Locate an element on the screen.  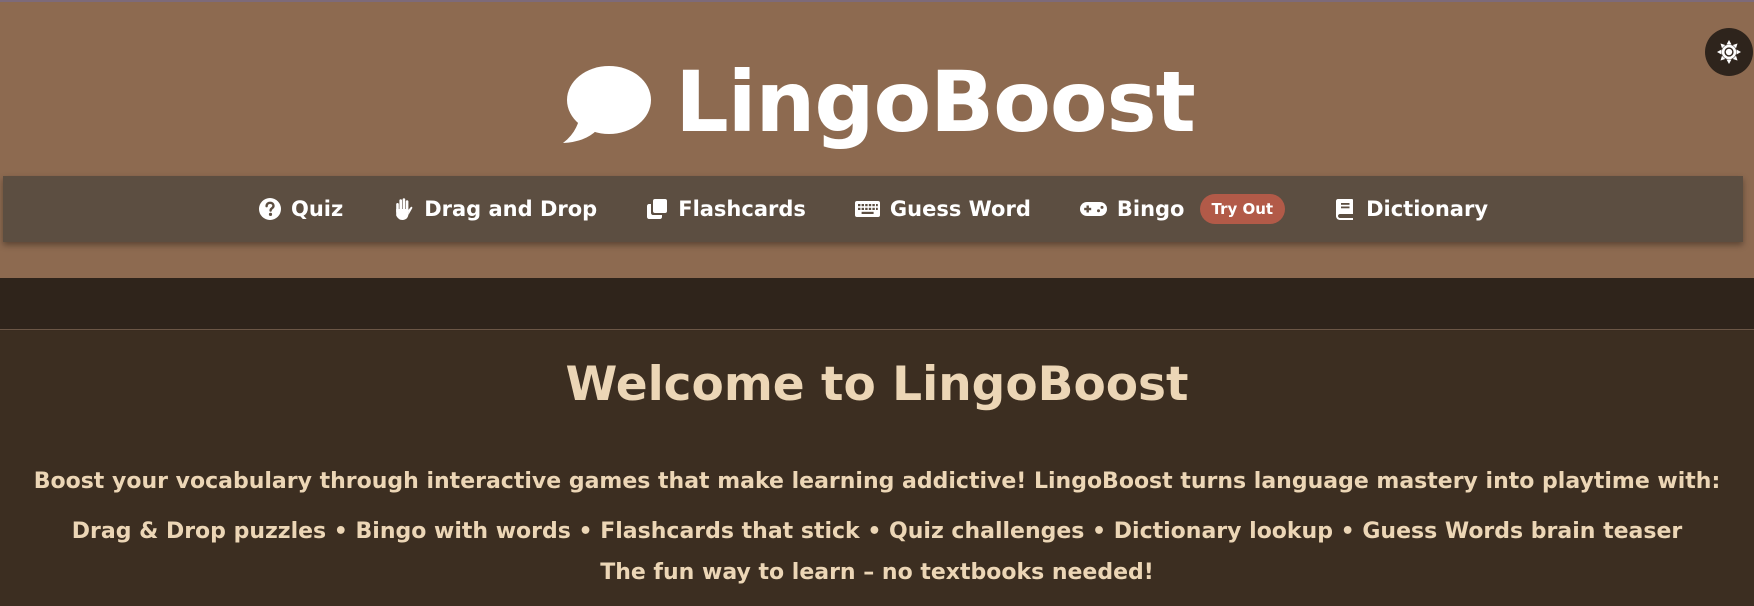
book-icon is located at coordinates (1345, 209).